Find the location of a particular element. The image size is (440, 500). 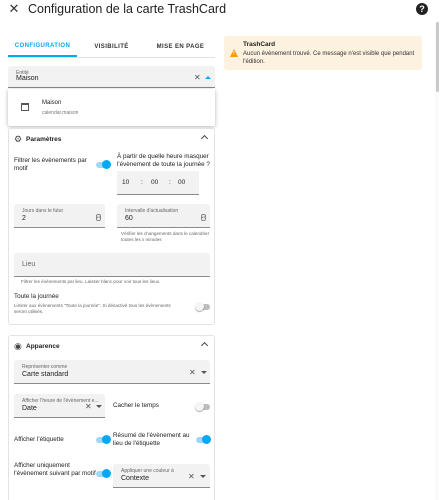

time-hours: 10 is located at coordinates (125, 182).